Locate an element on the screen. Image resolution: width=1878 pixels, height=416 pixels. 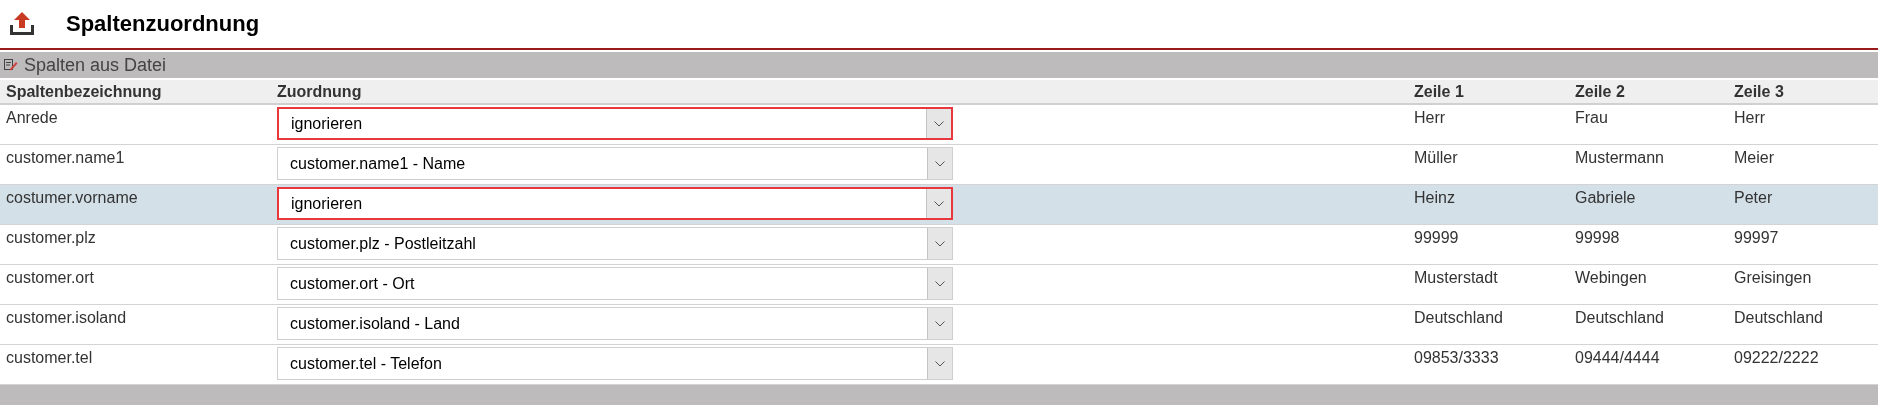
dropdown: customer.ort - Ort is located at coordinates (615, 283).